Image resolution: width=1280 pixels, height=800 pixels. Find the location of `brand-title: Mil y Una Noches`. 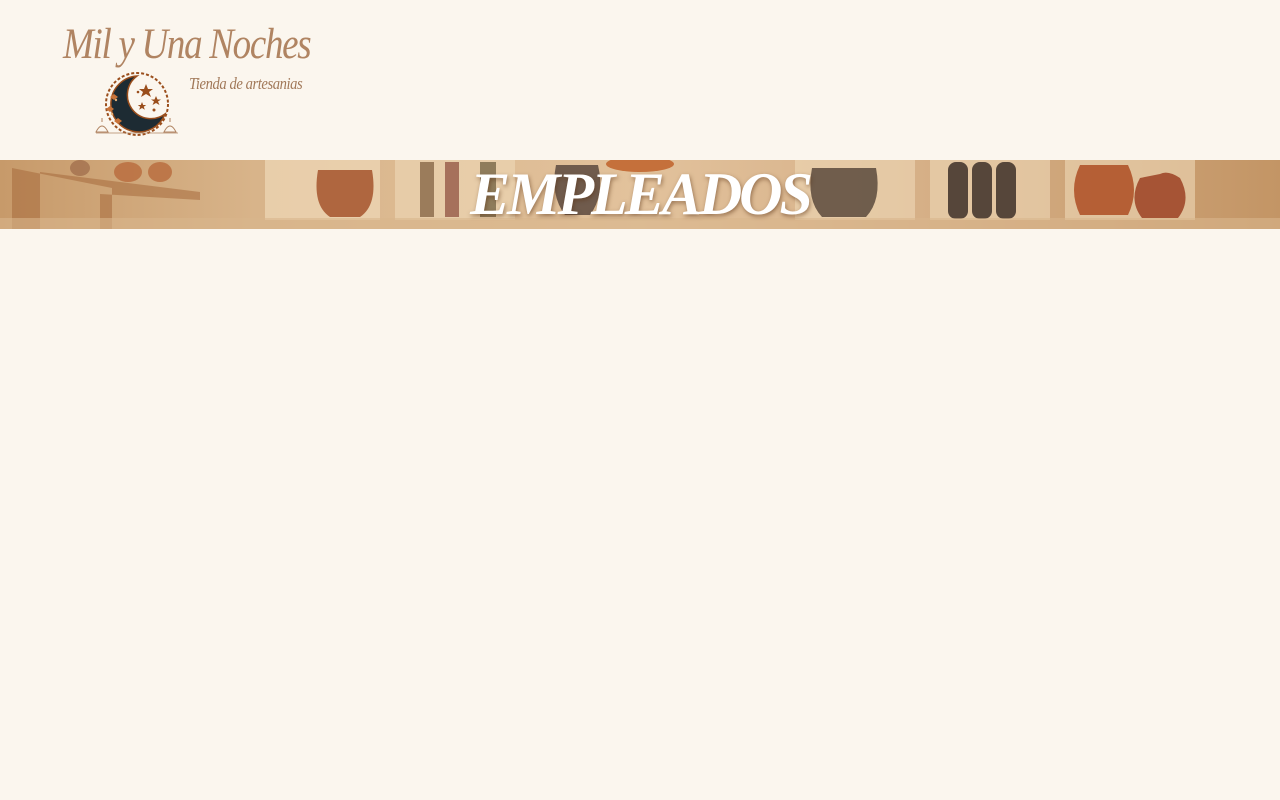

brand-title: Mil y Una Noches is located at coordinates (187, 44).